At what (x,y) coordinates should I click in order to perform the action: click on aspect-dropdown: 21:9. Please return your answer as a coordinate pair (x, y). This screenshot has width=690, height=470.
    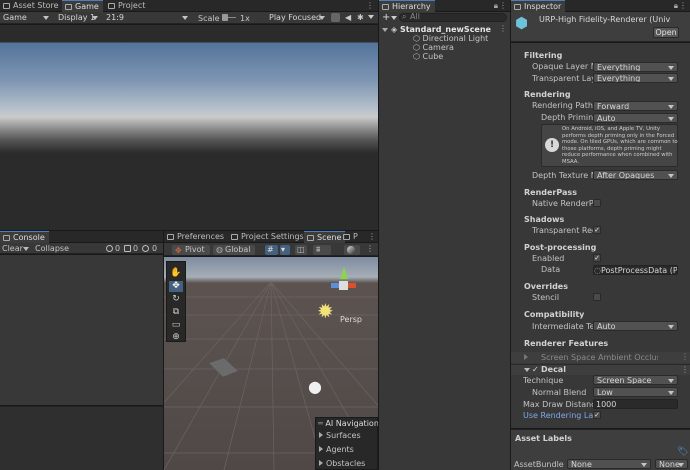
    Looking at the image, I should click on (147, 18).